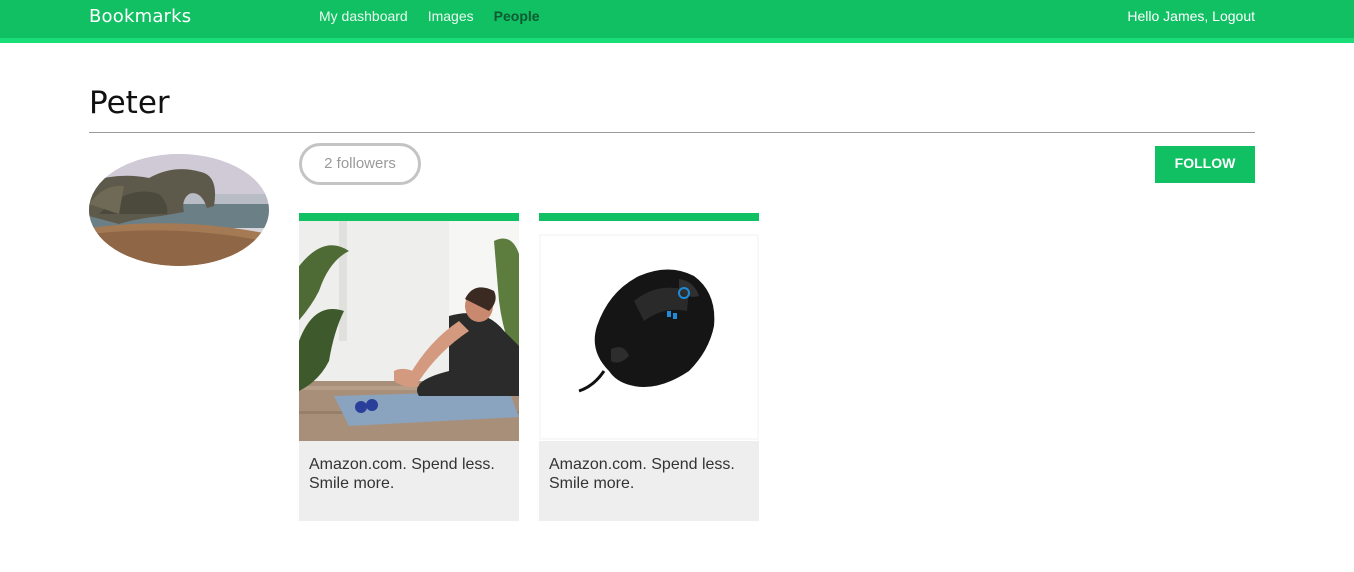 This screenshot has height=572, width=1354. Describe the element at coordinates (1233, 16) in the screenshot. I see `logout-link: Logout` at that location.